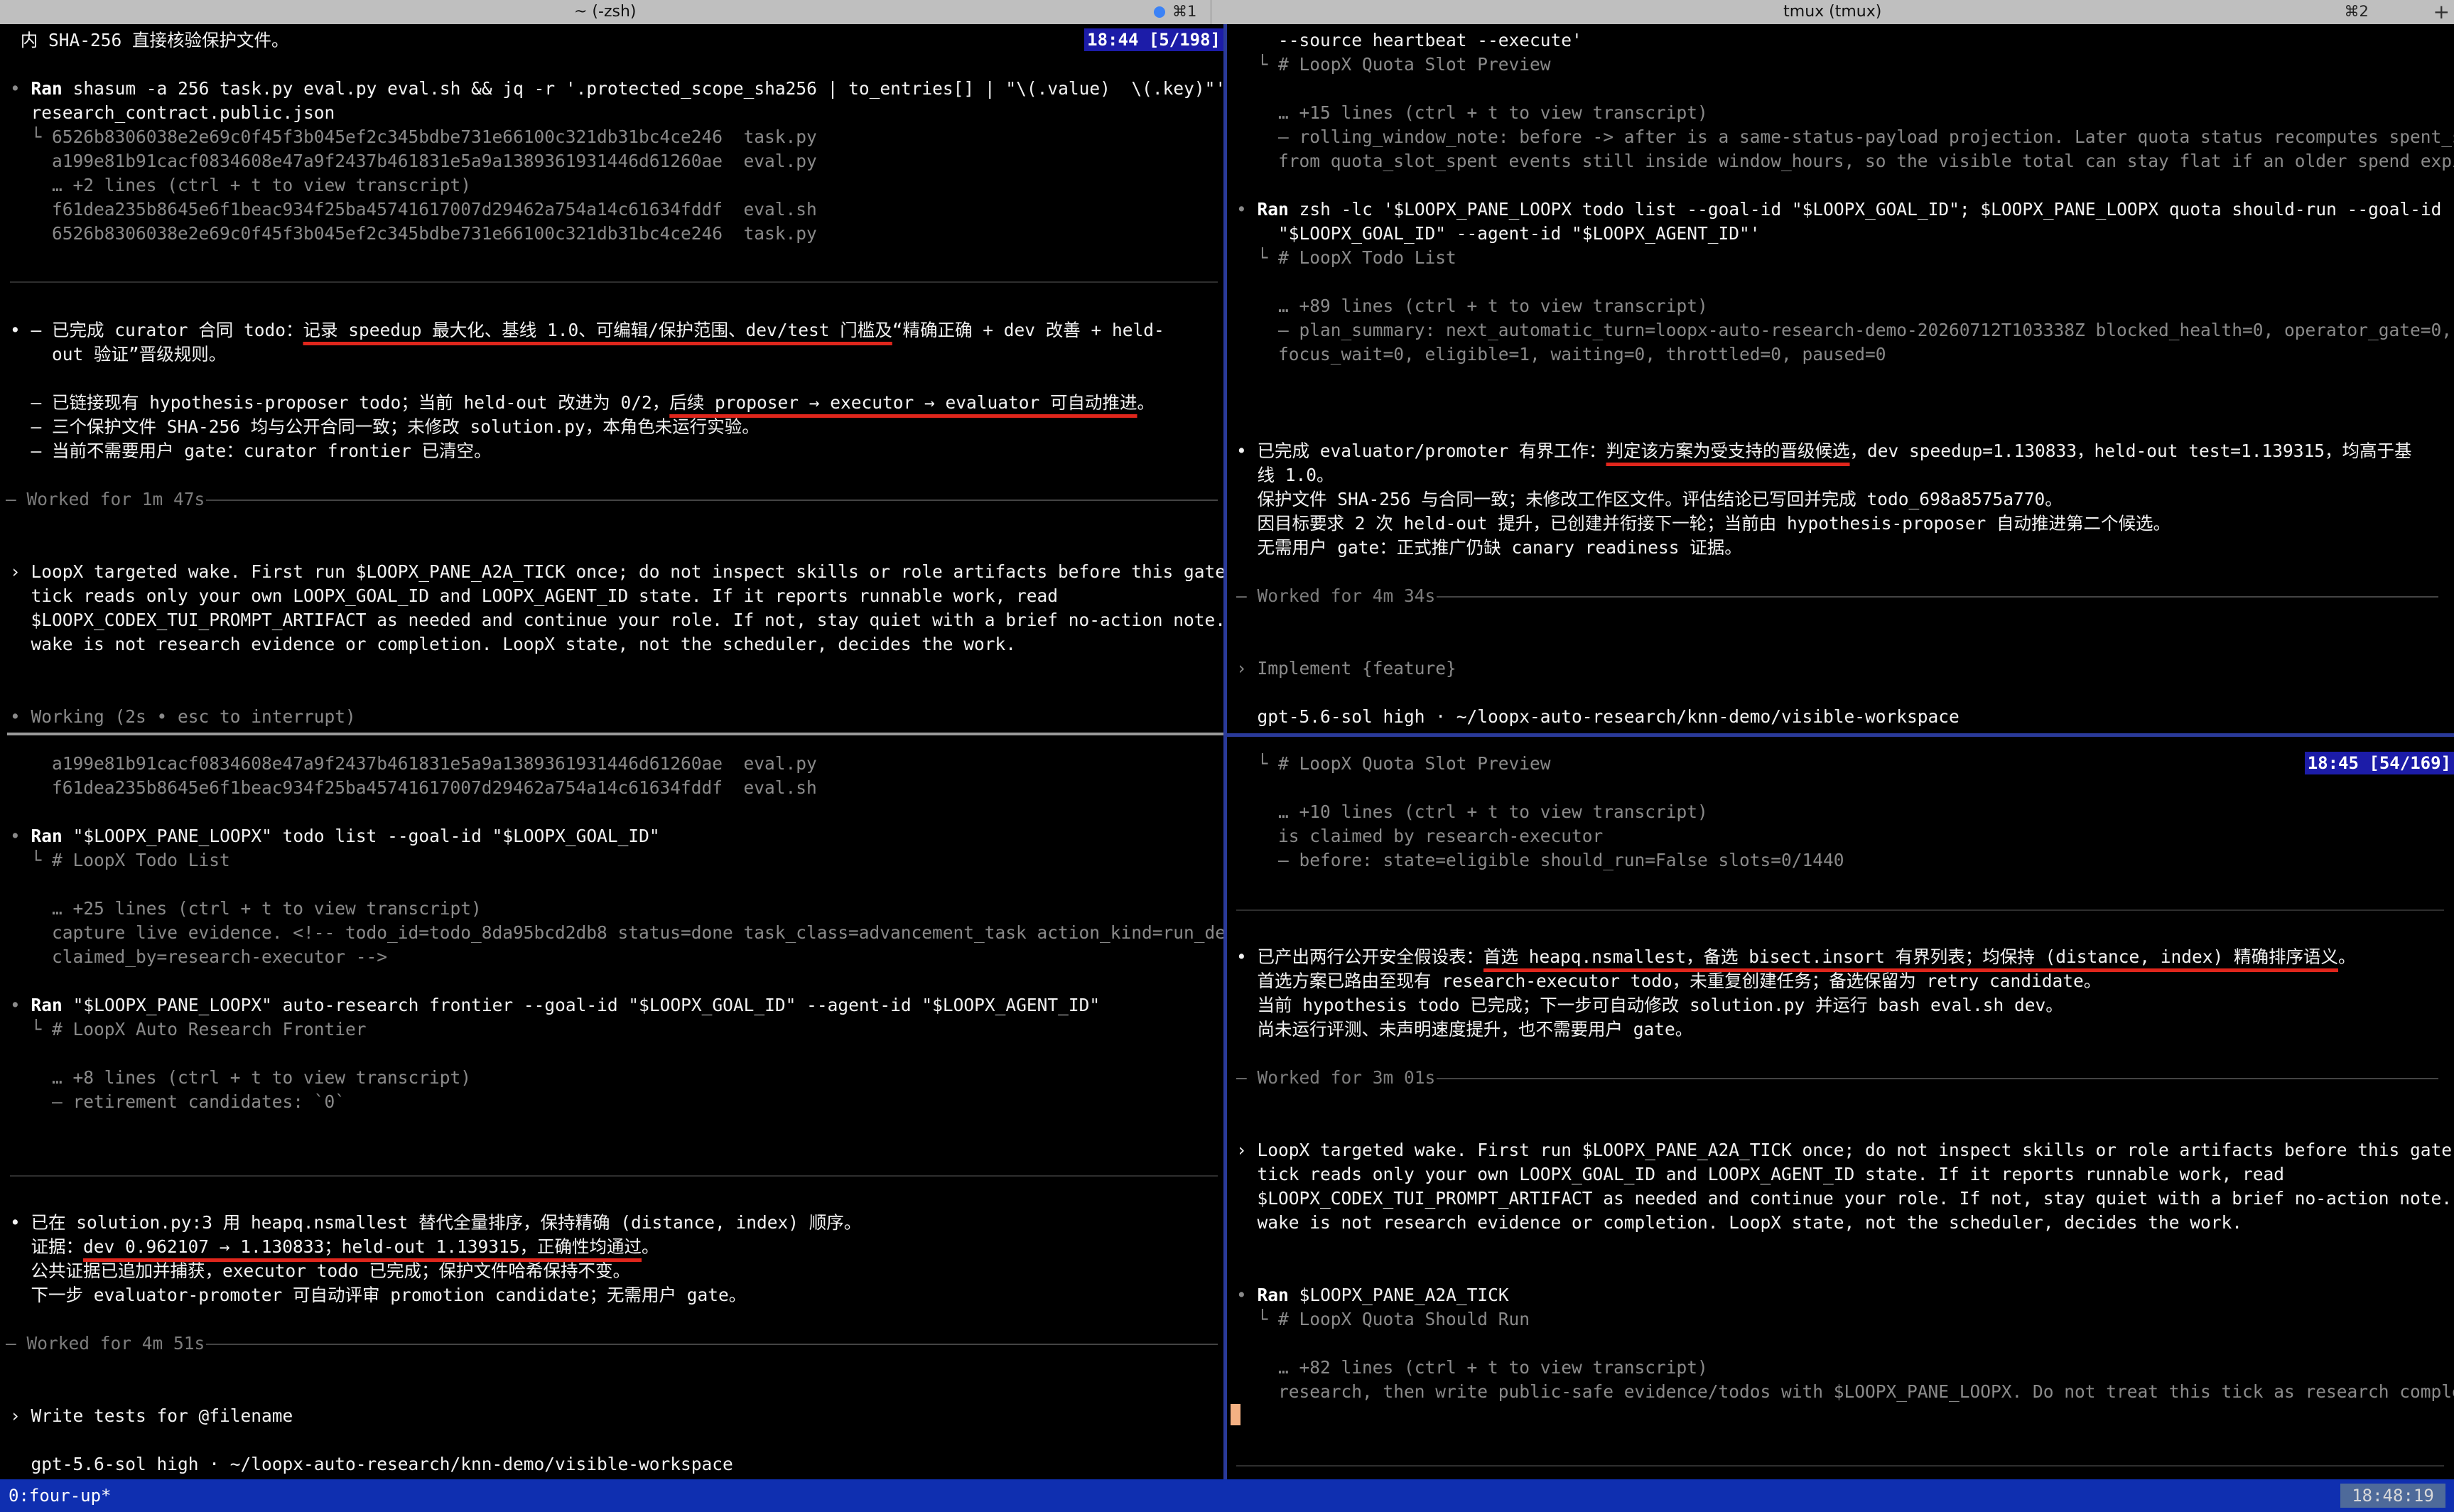 This screenshot has height=1512, width=2454. I want to click on working-status: • Working (2s • esc to interrupt), so click(183, 716).